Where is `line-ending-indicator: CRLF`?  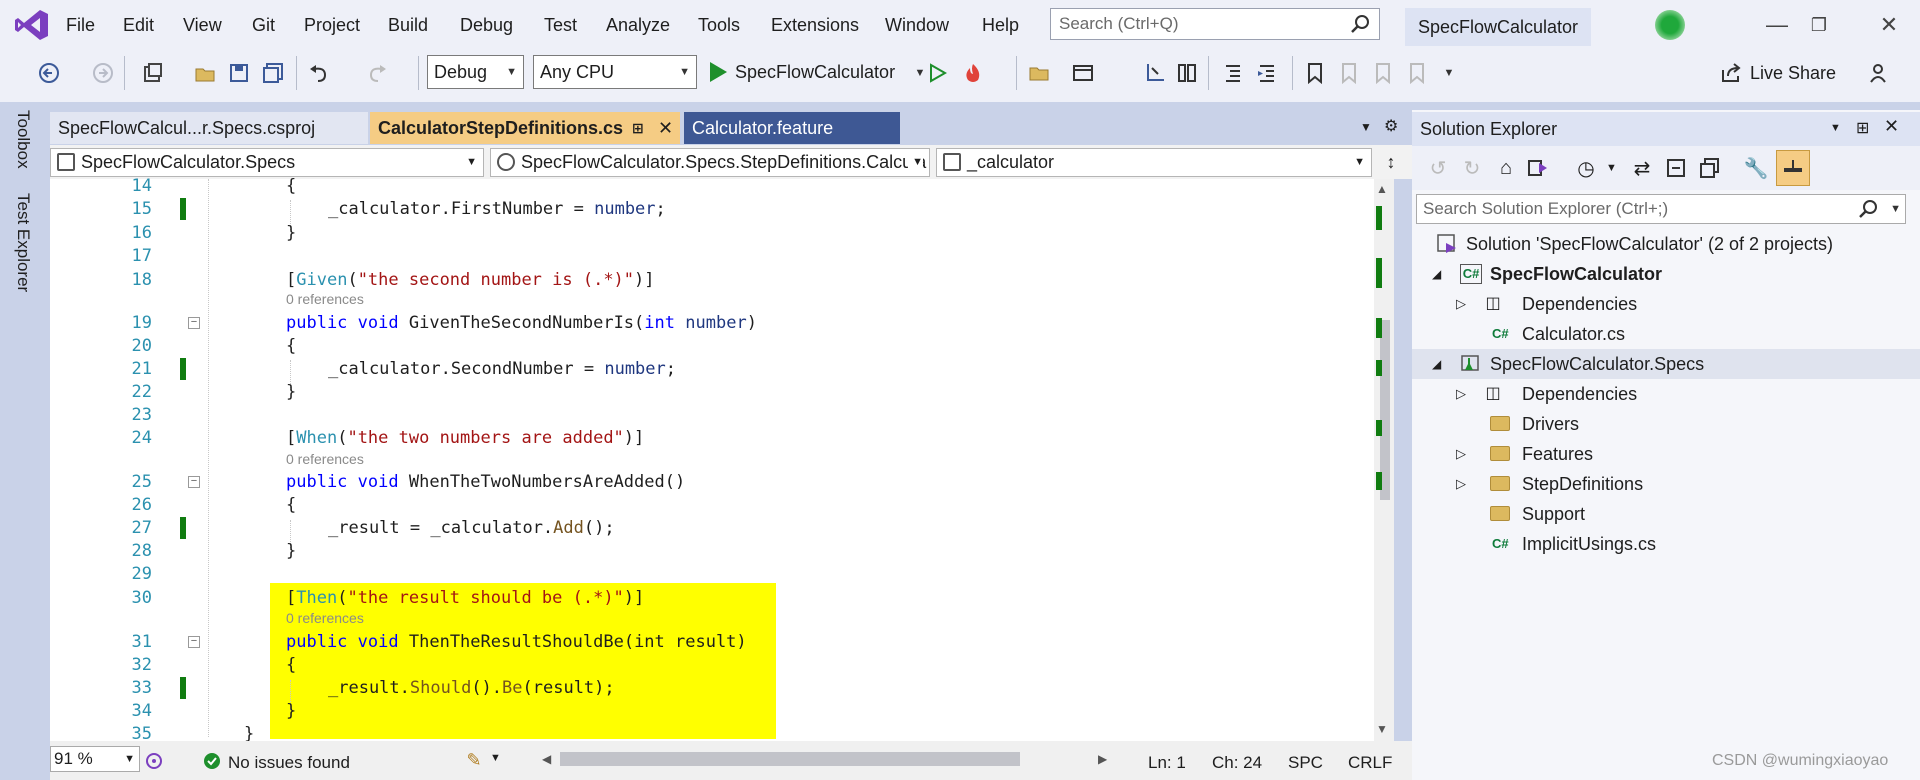 line-ending-indicator: CRLF is located at coordinates (1370, 763).